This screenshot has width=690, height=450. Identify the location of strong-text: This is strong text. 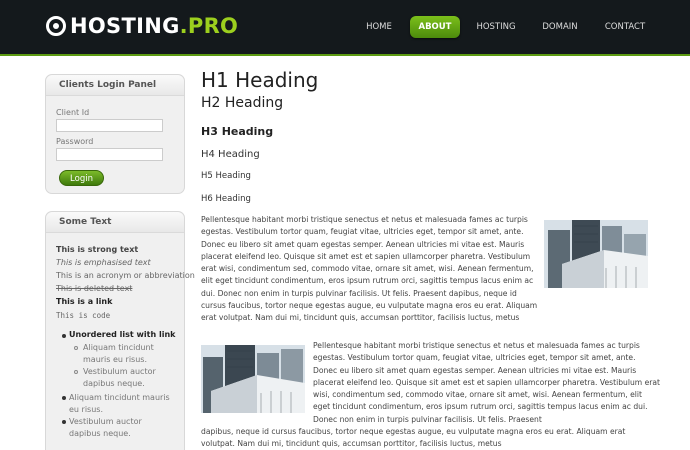
(97, 249).